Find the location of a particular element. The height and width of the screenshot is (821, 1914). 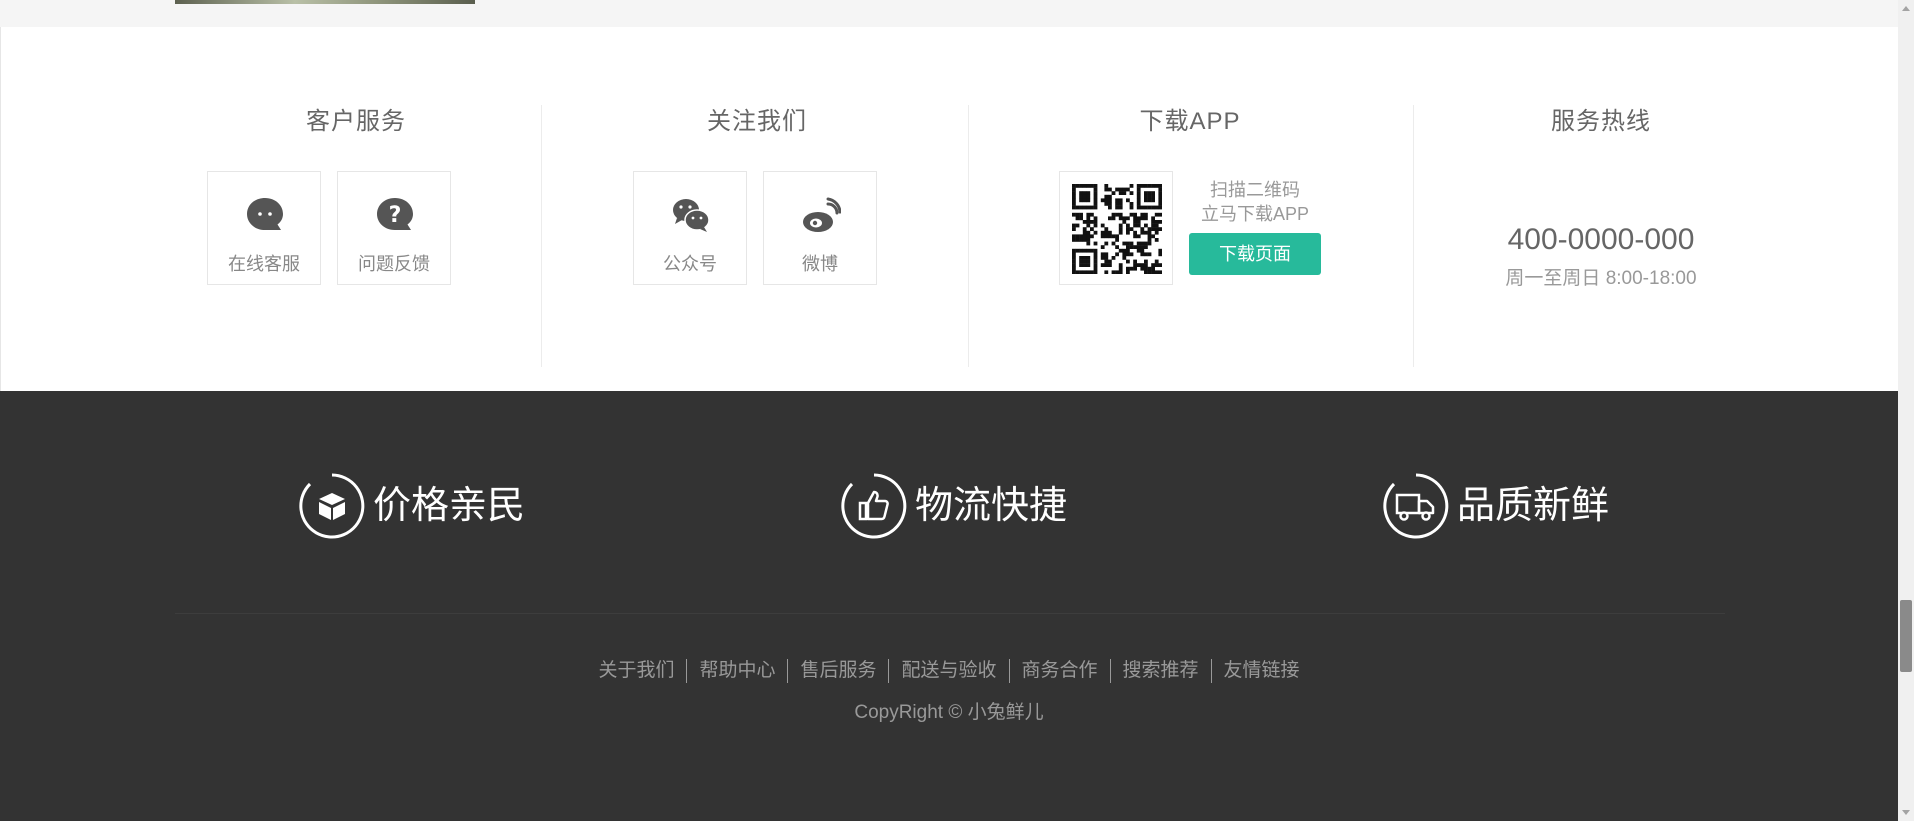

footer-link-about: 关于我们 is located at coordinates (636, 671).